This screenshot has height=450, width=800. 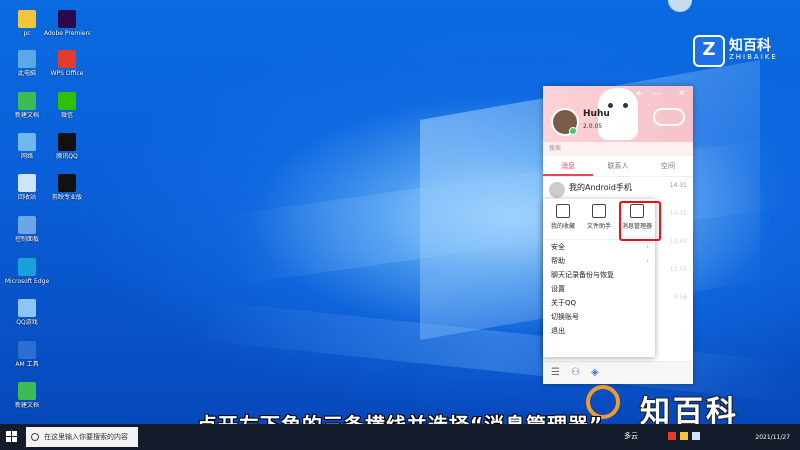 What do you see at coordinates (26, 239) in the screenshot?
I see `desktop-icon-label: 控制面板` at bounding box center [26, 239].